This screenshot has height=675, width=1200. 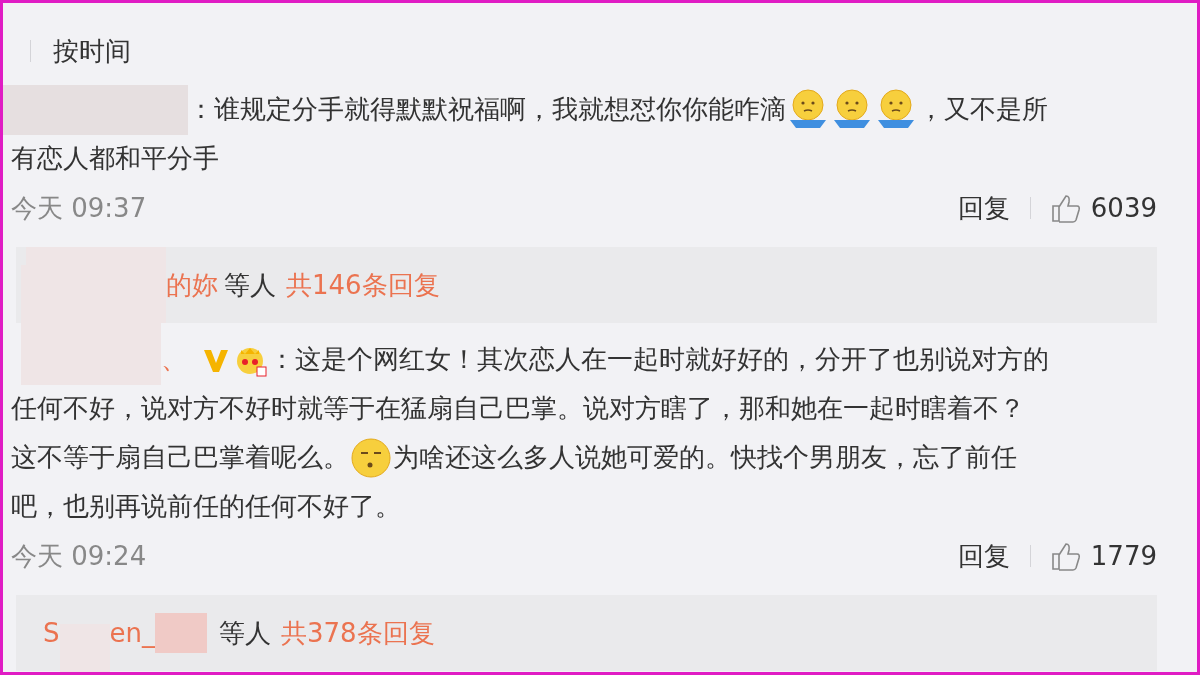 What do you see at coordinates (79, 208) in the screenshot?
I see `comment-time: 今天 09:37` at bounding box center [79, 208].